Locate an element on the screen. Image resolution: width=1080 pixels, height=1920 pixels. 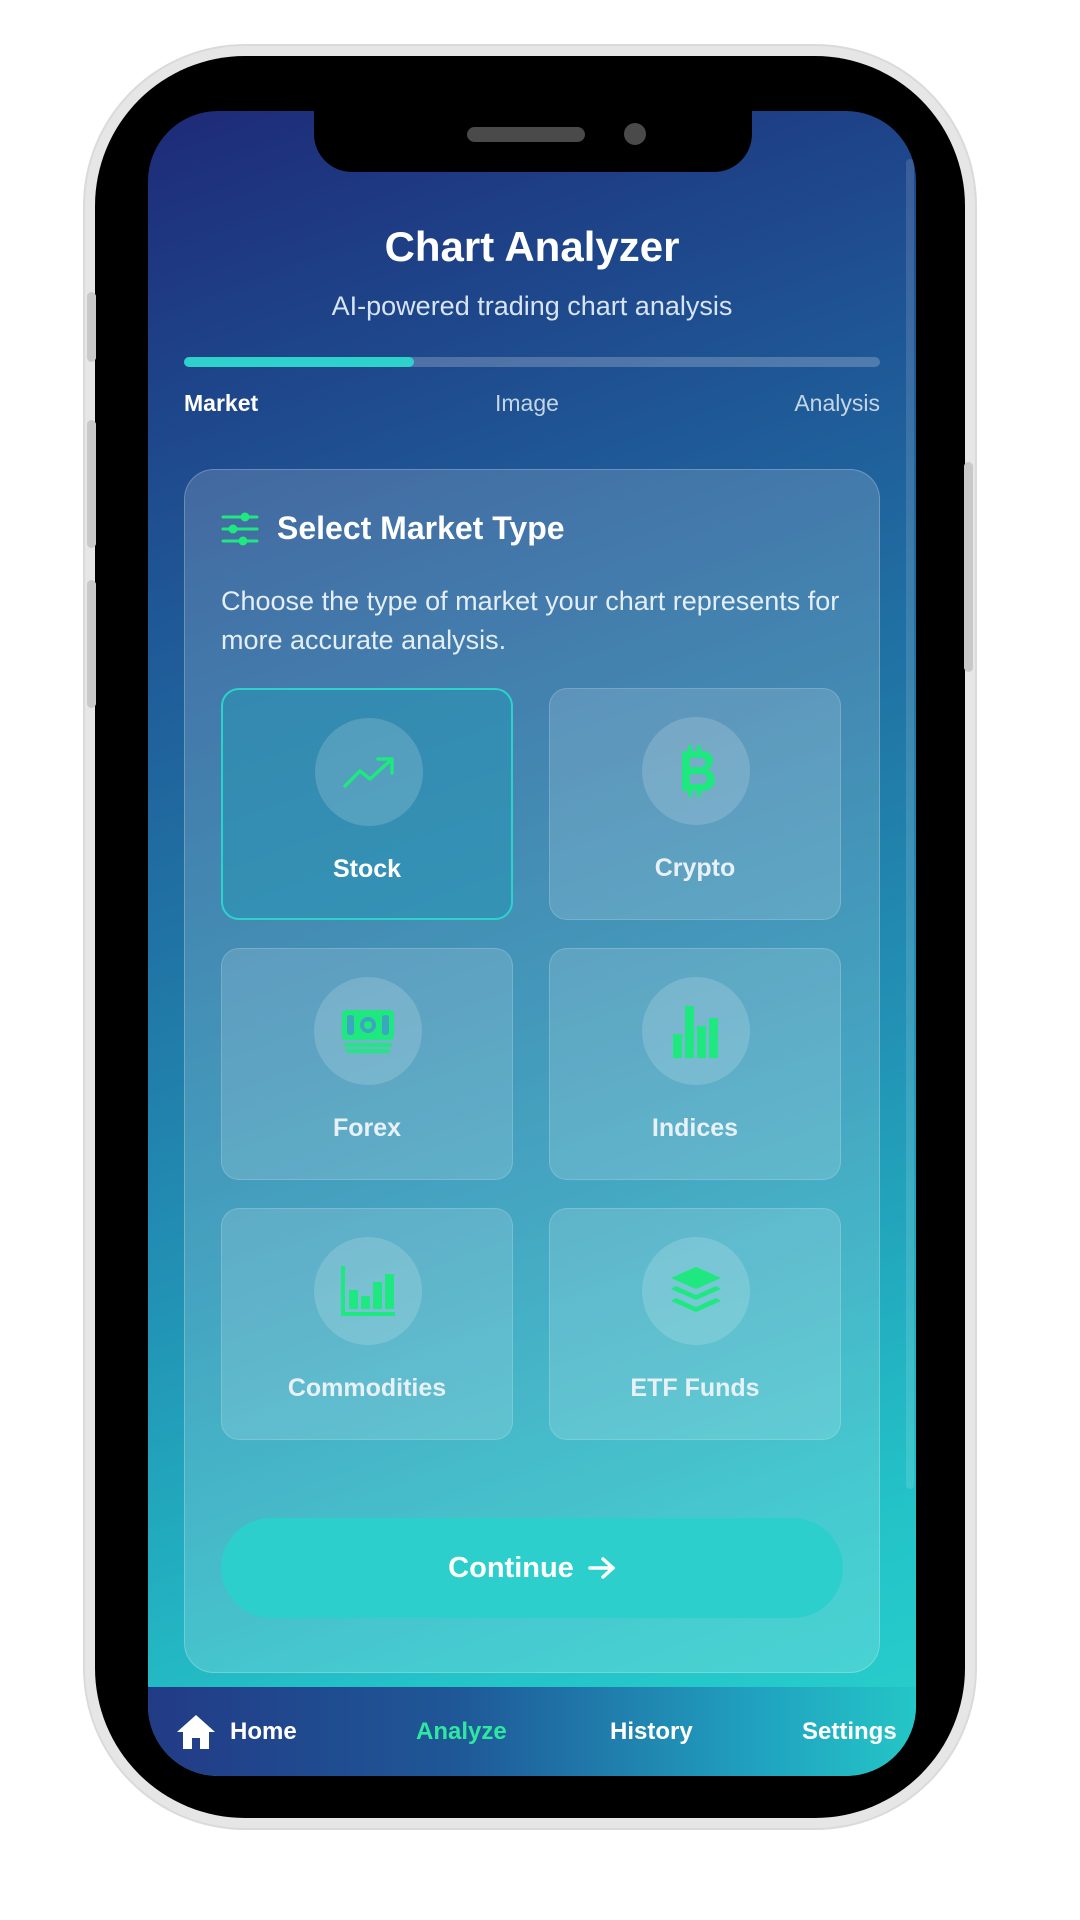
stock-icon-badge is located at coordinates (369, 772).